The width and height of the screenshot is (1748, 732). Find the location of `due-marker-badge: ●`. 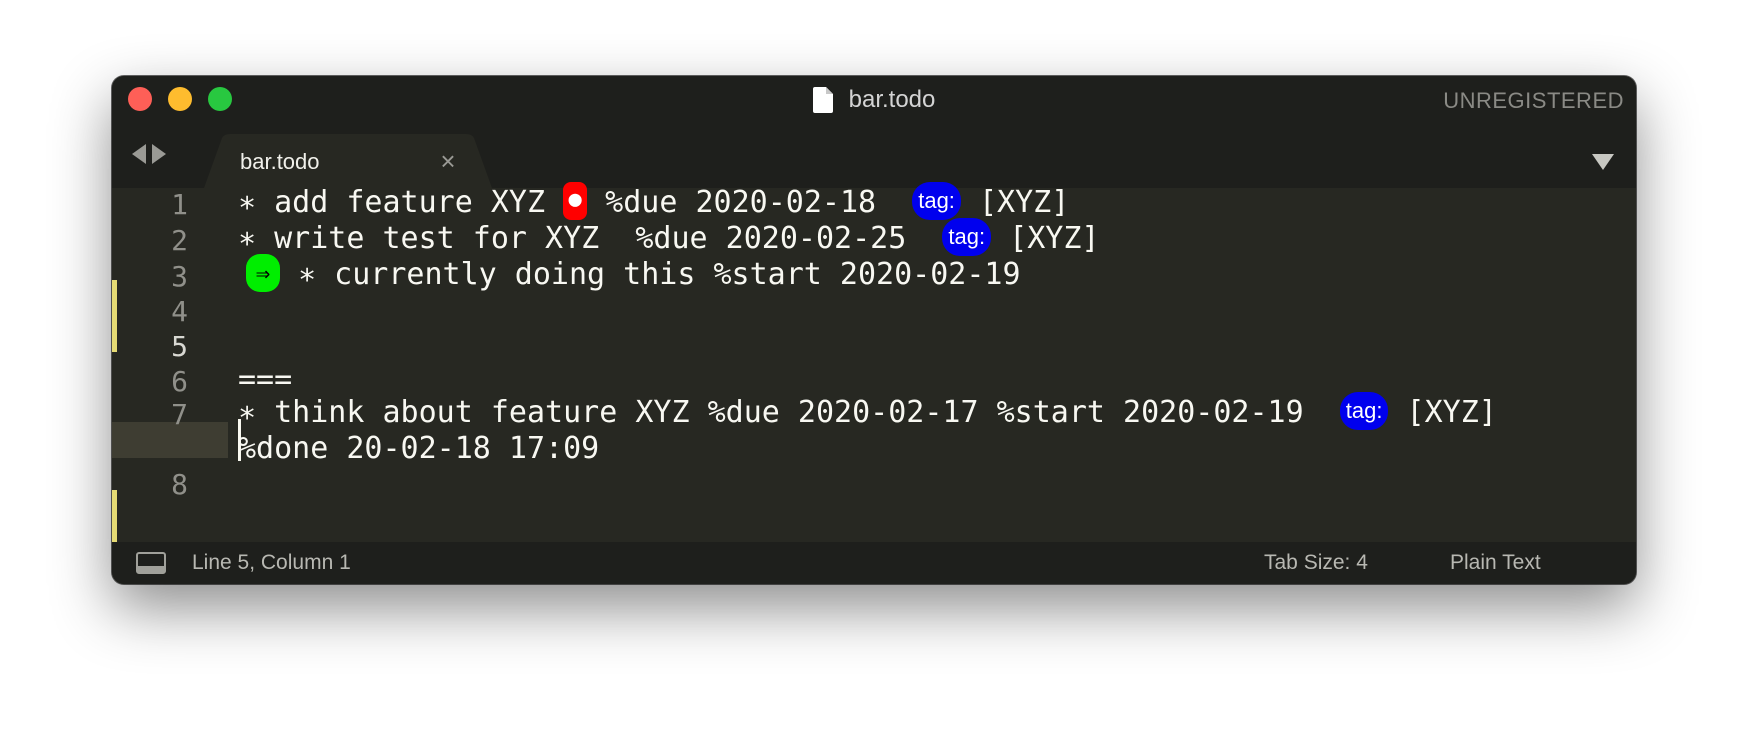

due-marker-badge: ● is located at coordinates (575, 200).